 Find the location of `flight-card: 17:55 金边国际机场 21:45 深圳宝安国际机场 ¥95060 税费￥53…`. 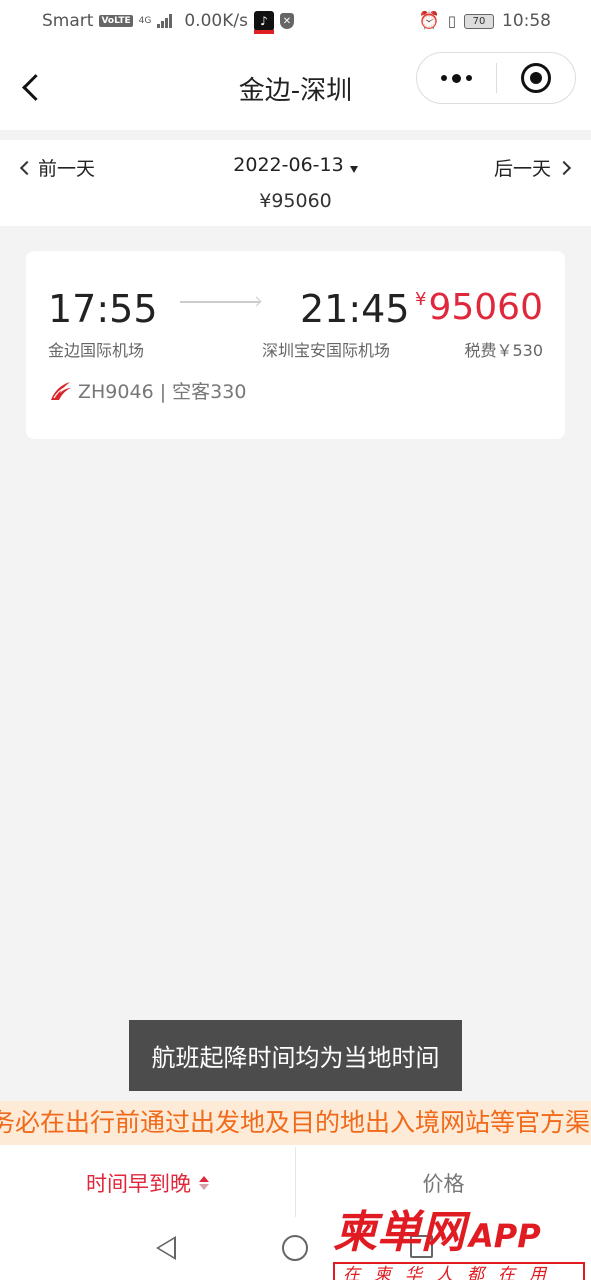

flight-card: 17:55 金边国际机场 21:45 深圳宝安国际机场 ¥95060 税费￥53… is located at coordinates (295, 345).